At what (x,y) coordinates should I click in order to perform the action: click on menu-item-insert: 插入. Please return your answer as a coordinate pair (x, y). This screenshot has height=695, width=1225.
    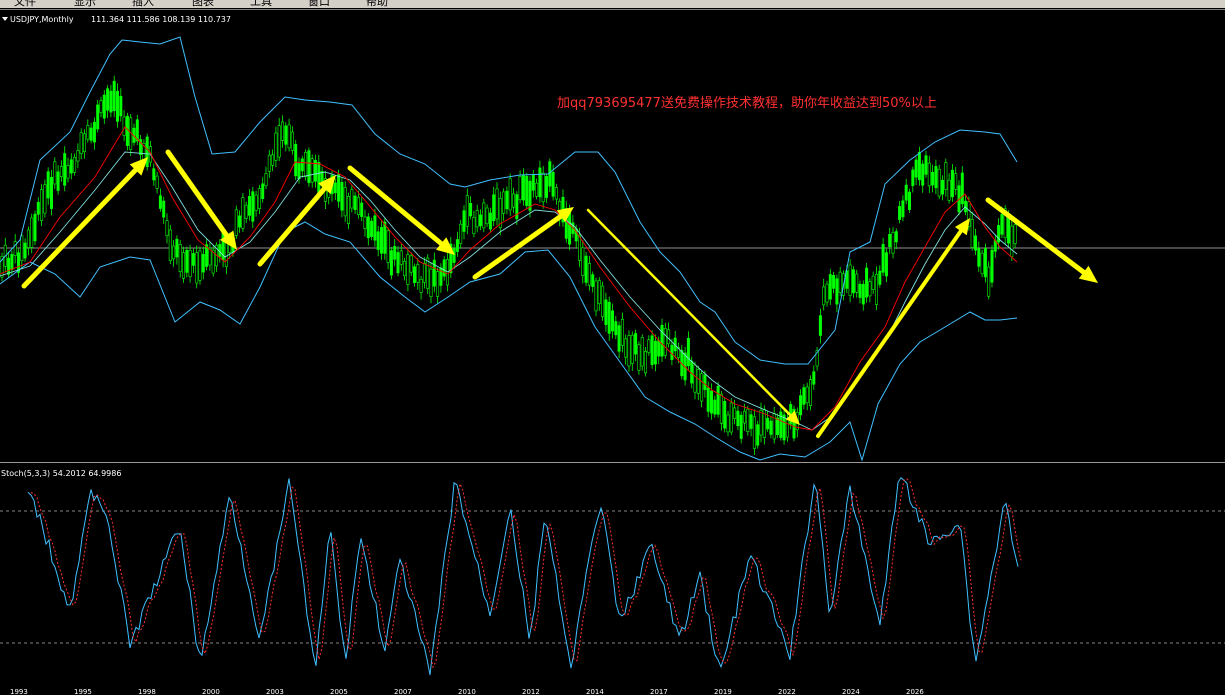
    Looking at the image, I should click on (143, 4).